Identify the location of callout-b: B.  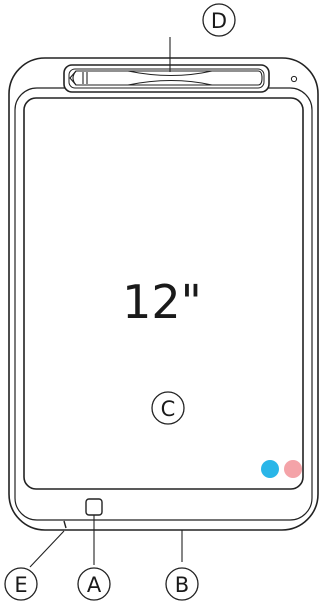
(182, 584).